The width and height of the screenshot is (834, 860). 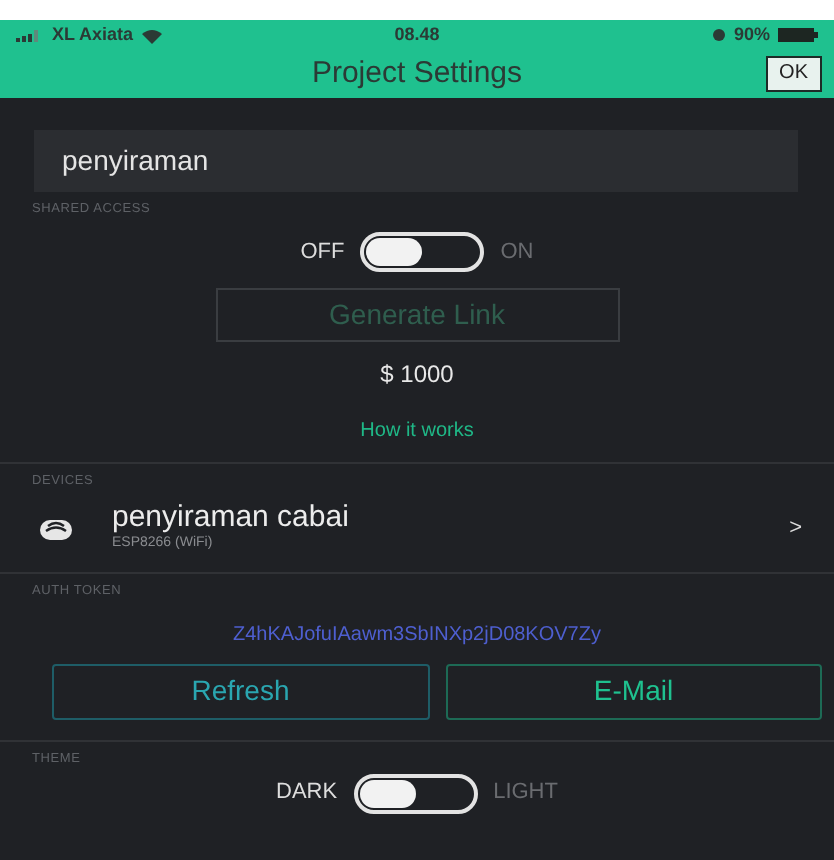 I want to click on device-name: penyiraman cabai, so click(x=231, y=517).